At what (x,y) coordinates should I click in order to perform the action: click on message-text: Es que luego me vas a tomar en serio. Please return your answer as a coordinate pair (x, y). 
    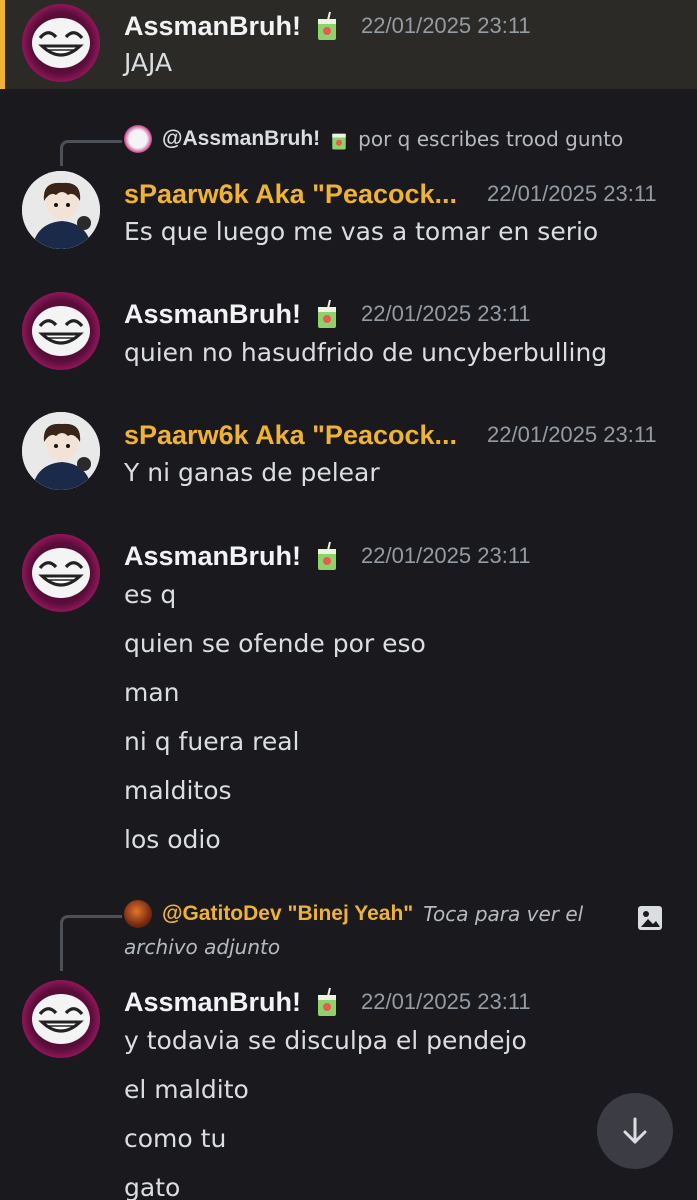
    Looking at the image, I should click on (361, 231).